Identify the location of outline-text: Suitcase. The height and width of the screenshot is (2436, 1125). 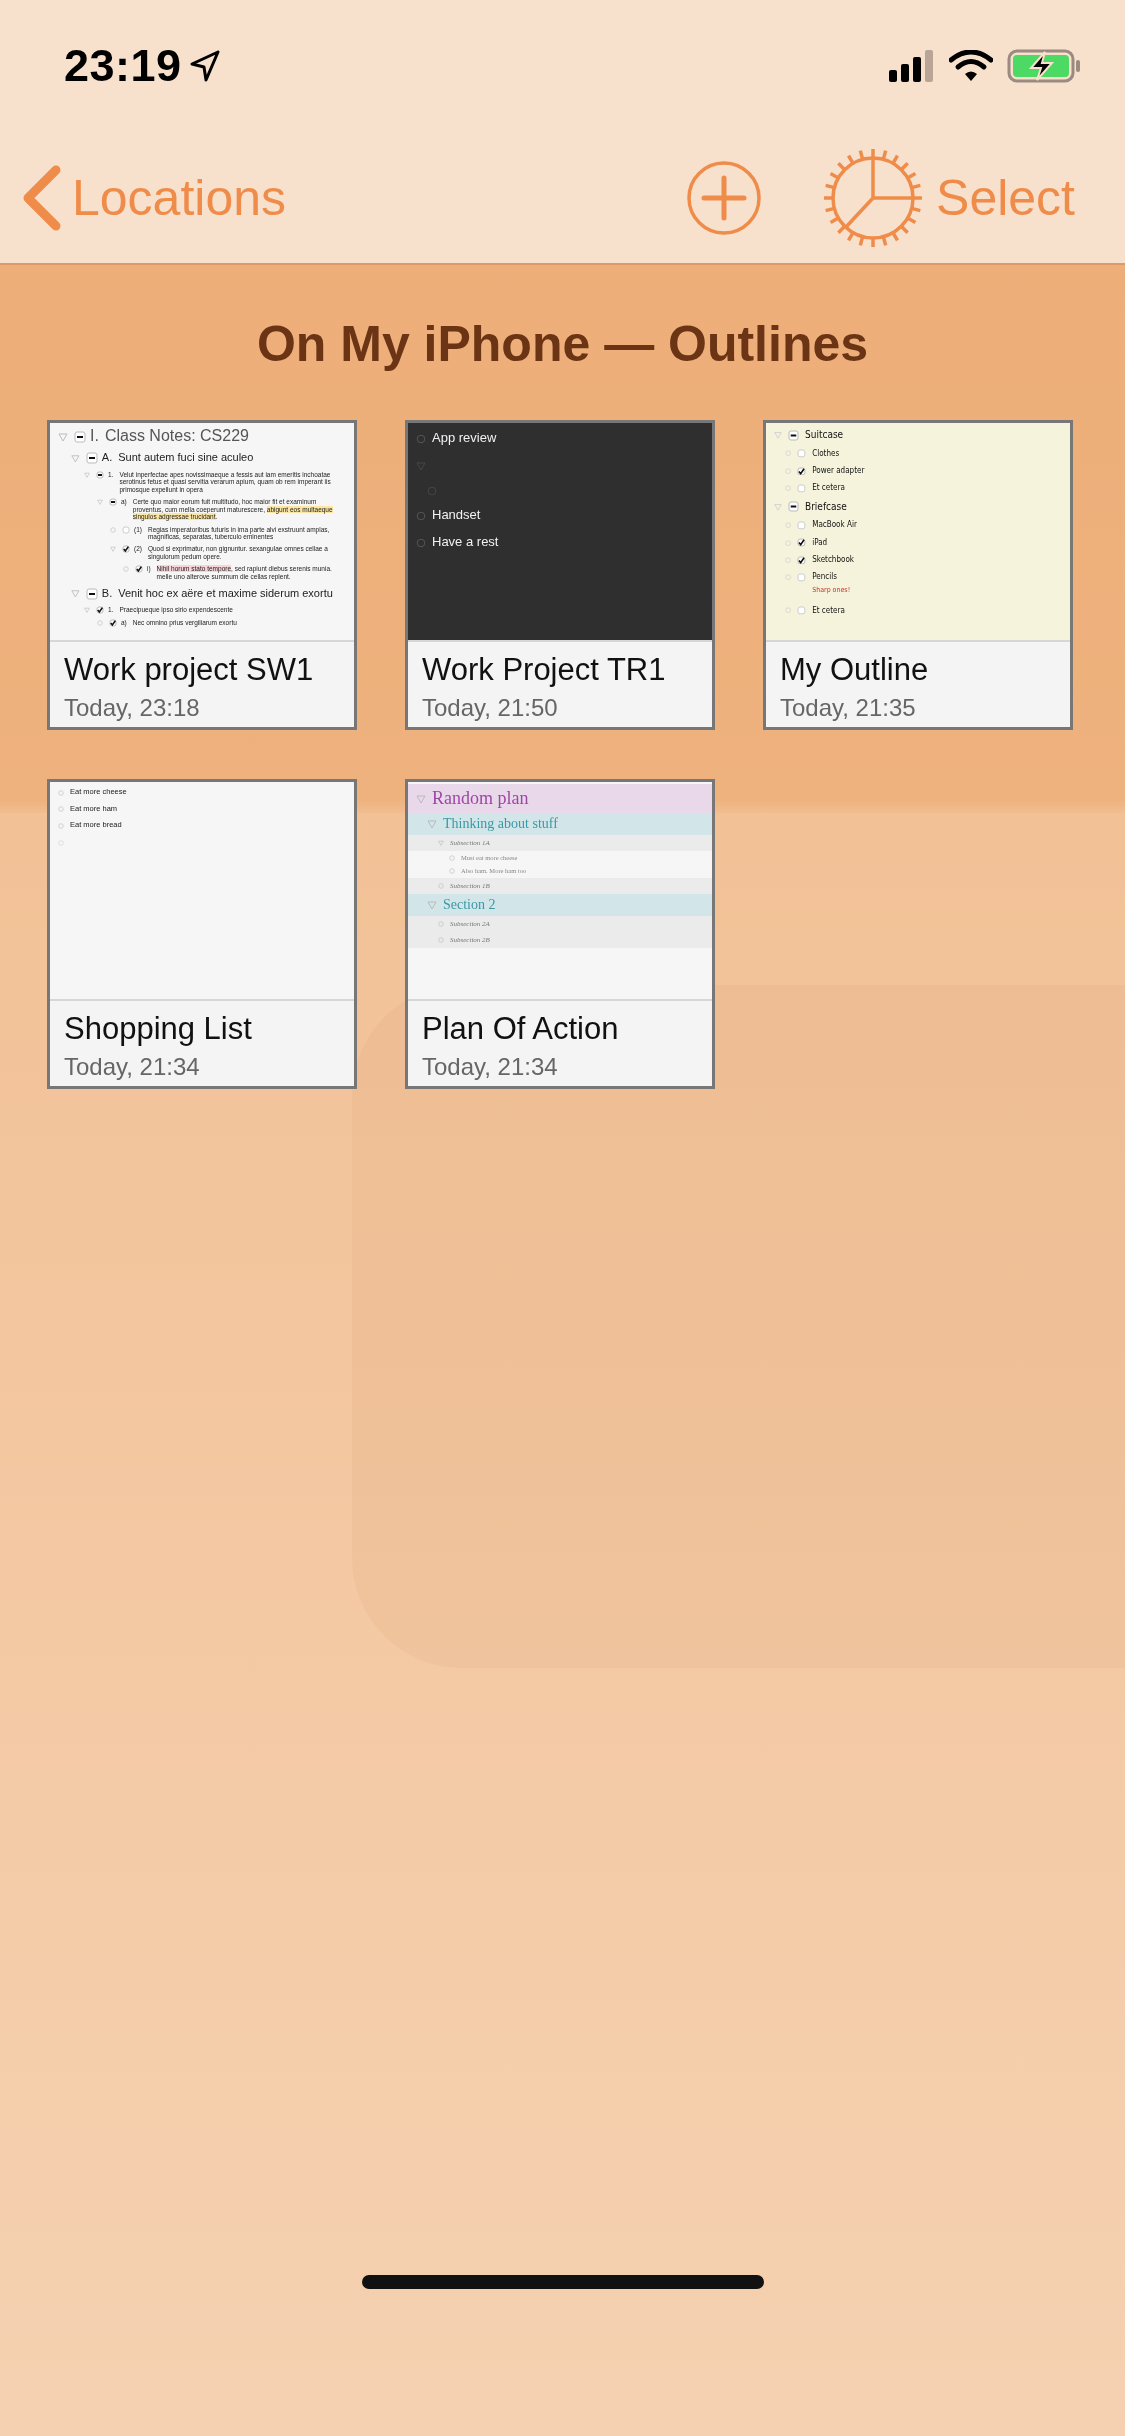
(824, 435).